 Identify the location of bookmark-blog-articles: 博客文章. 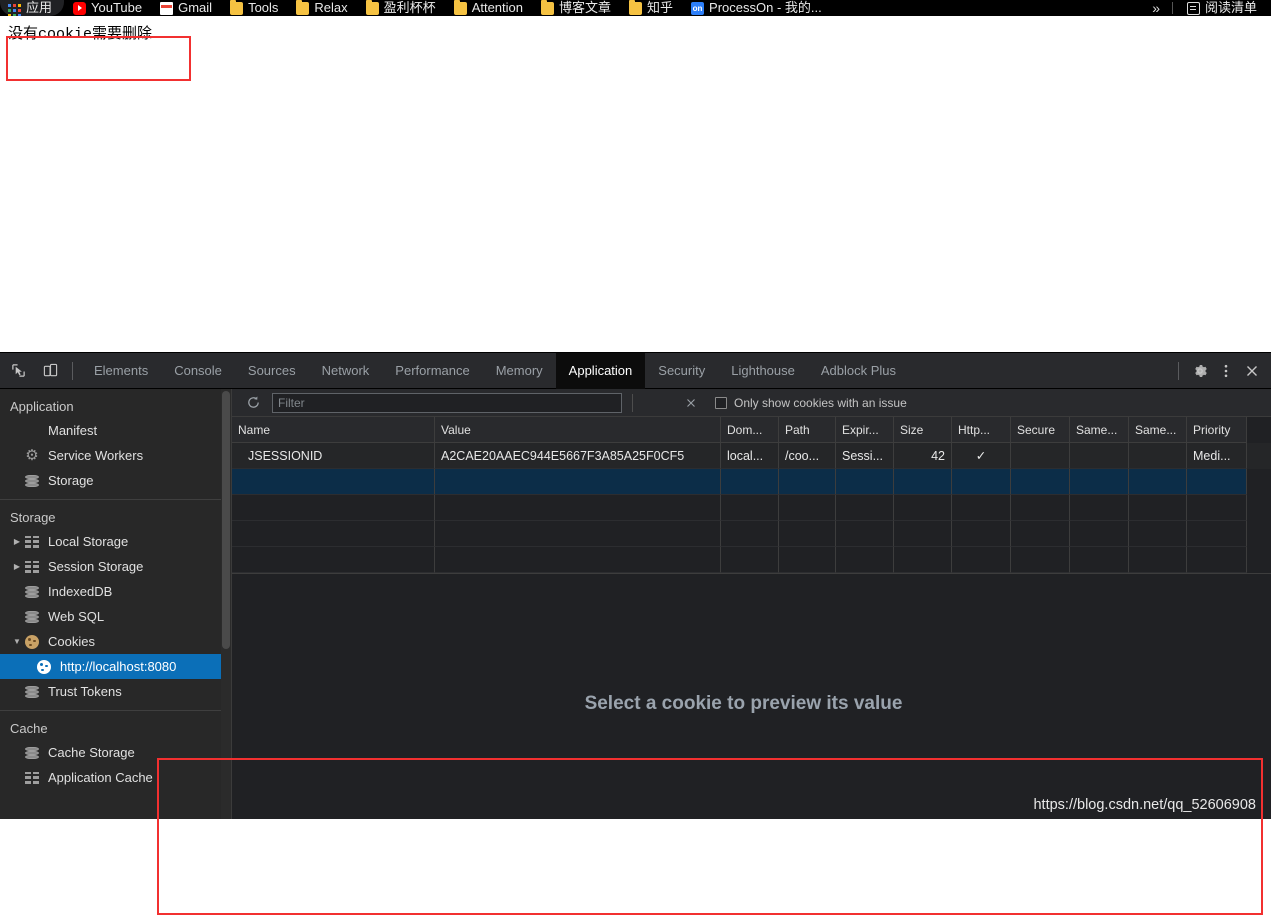
(576, 8).